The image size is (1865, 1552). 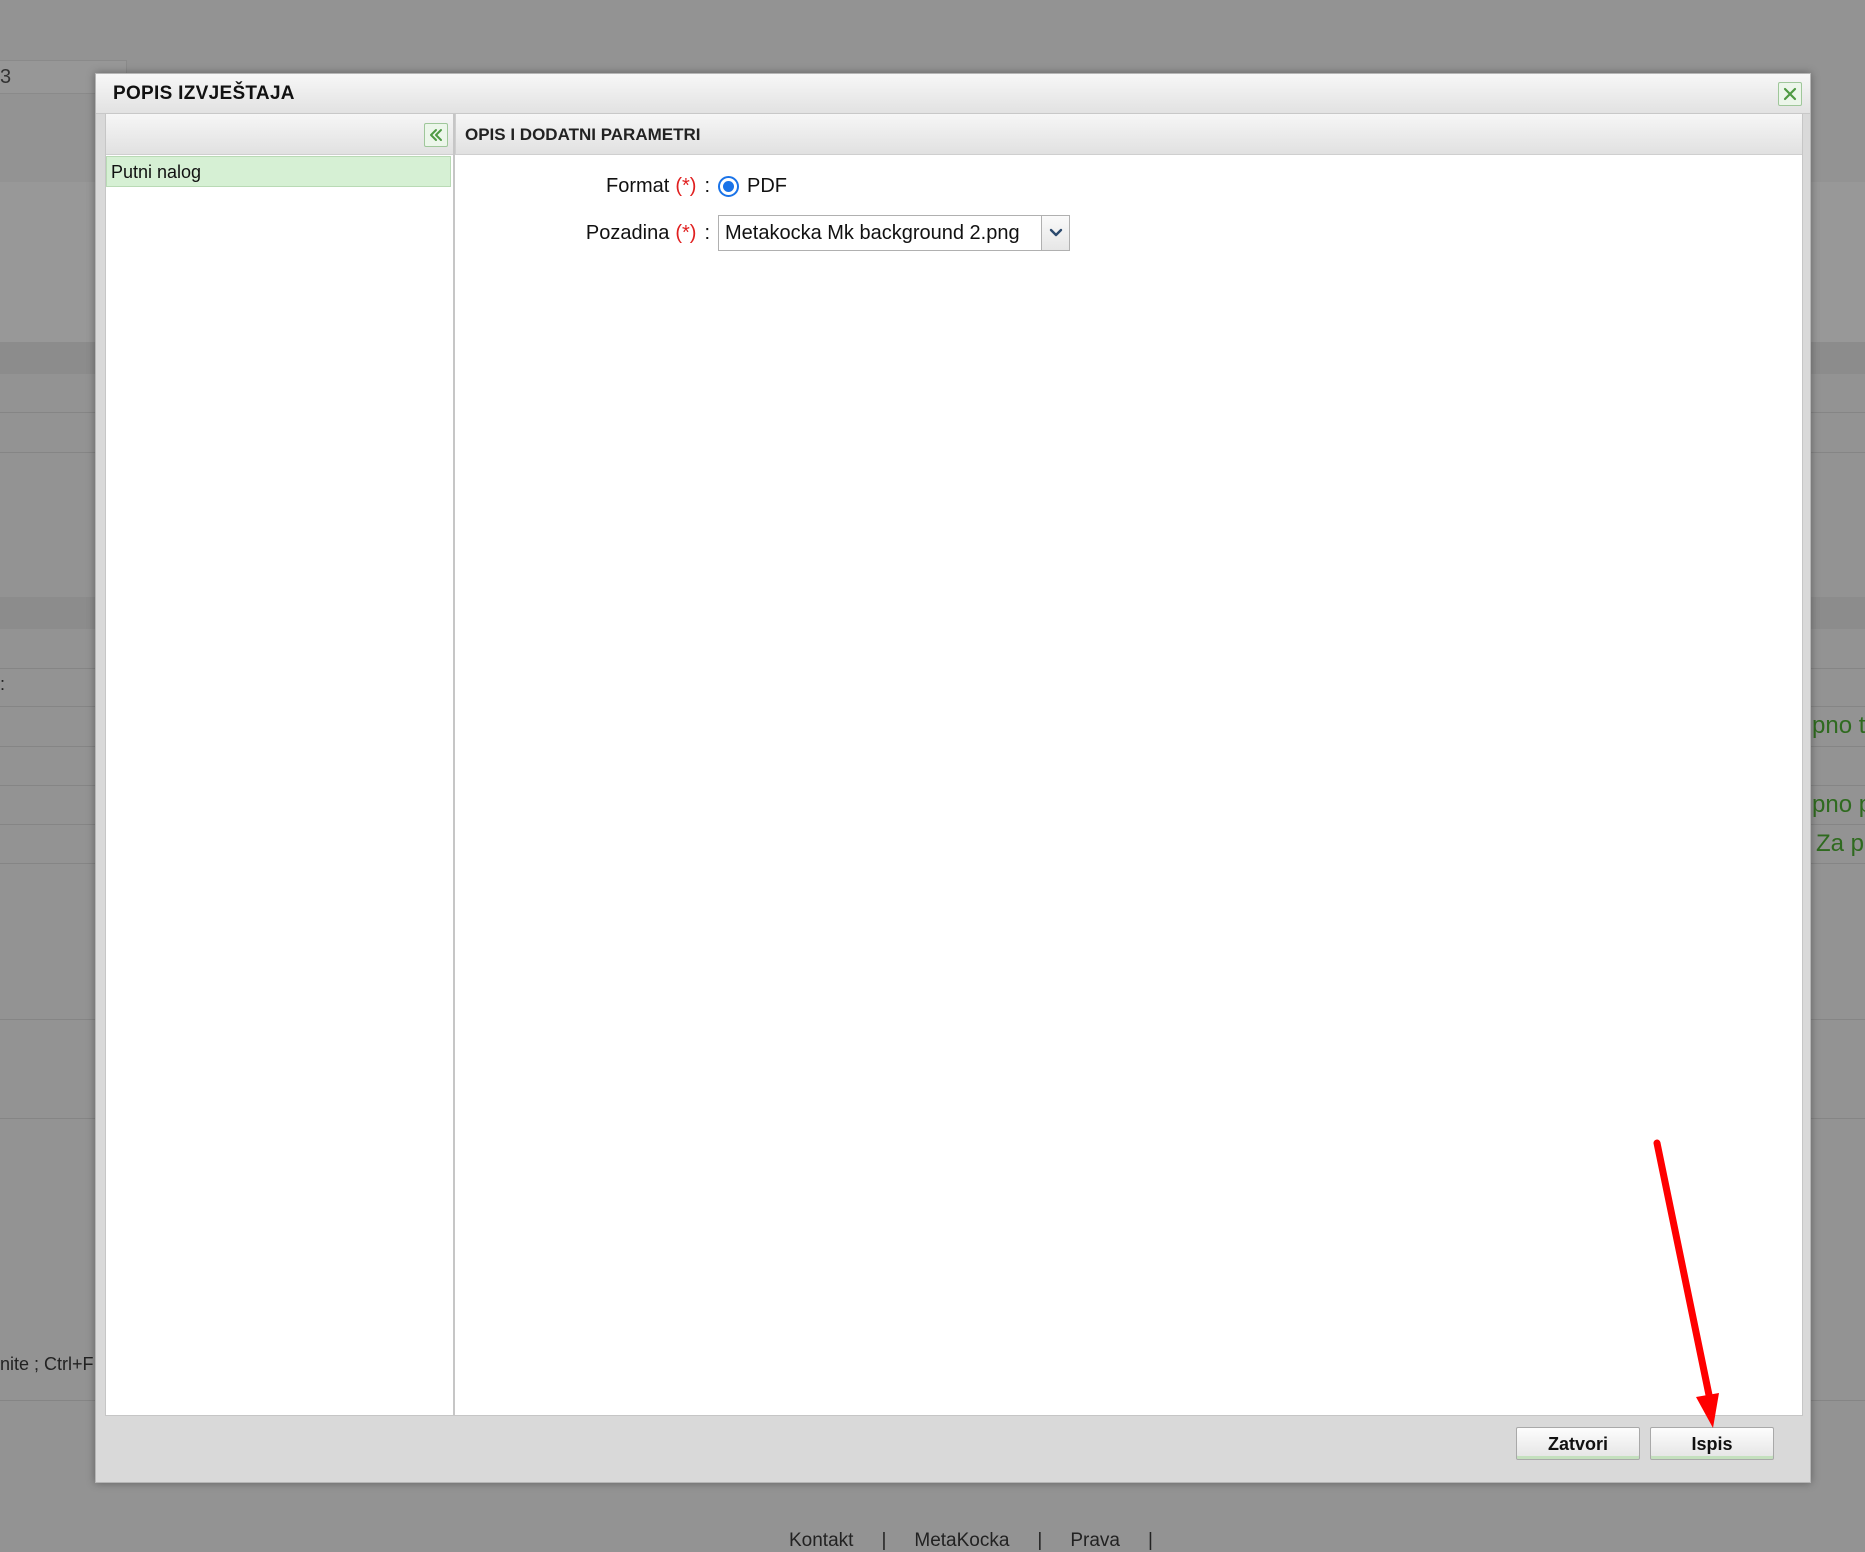 What do you see at coordinates (204, 93) in the screenshot?
I see `dialog-title: POPIS IZVJEŠTAJA` at bounding box center [204, 93].